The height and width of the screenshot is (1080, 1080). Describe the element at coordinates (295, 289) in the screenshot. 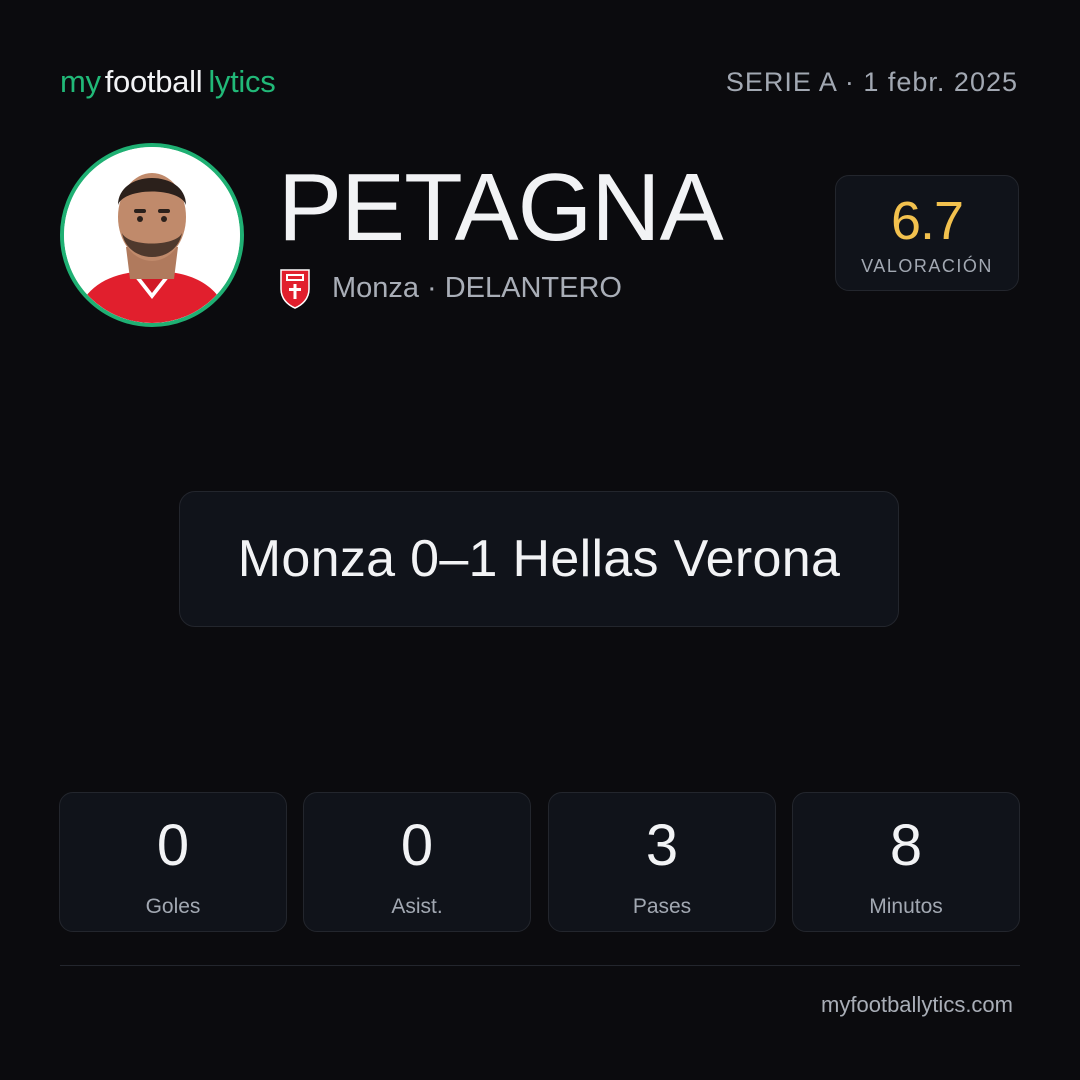

I see `monza-crest-icon` at that location.